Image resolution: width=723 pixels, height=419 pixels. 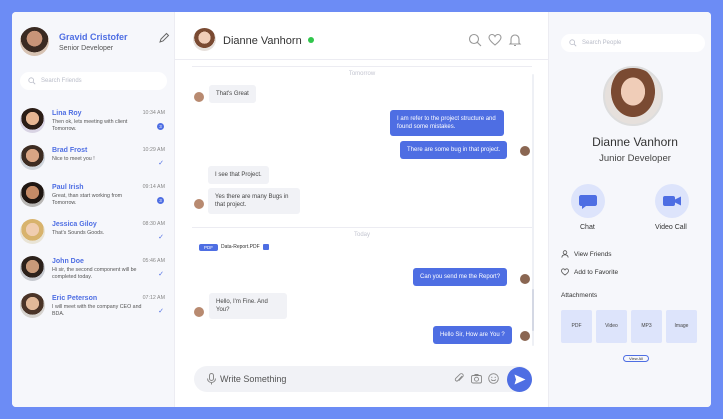 I want to click on friend-preview: Nice to meet you !, so click(x=73, y=159).